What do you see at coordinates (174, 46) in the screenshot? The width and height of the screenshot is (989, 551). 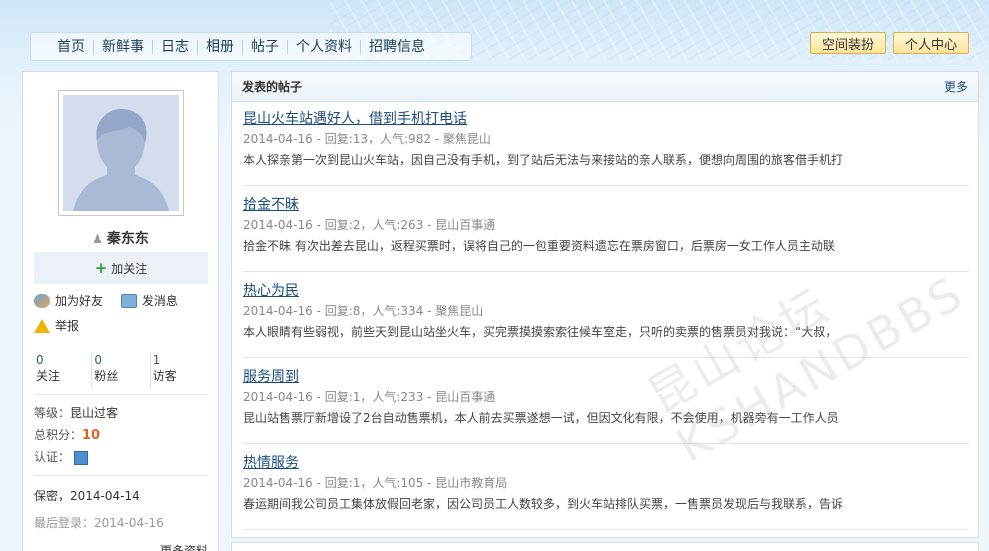 I see `nav-blog: 日志` at bounding box center [174, 46].